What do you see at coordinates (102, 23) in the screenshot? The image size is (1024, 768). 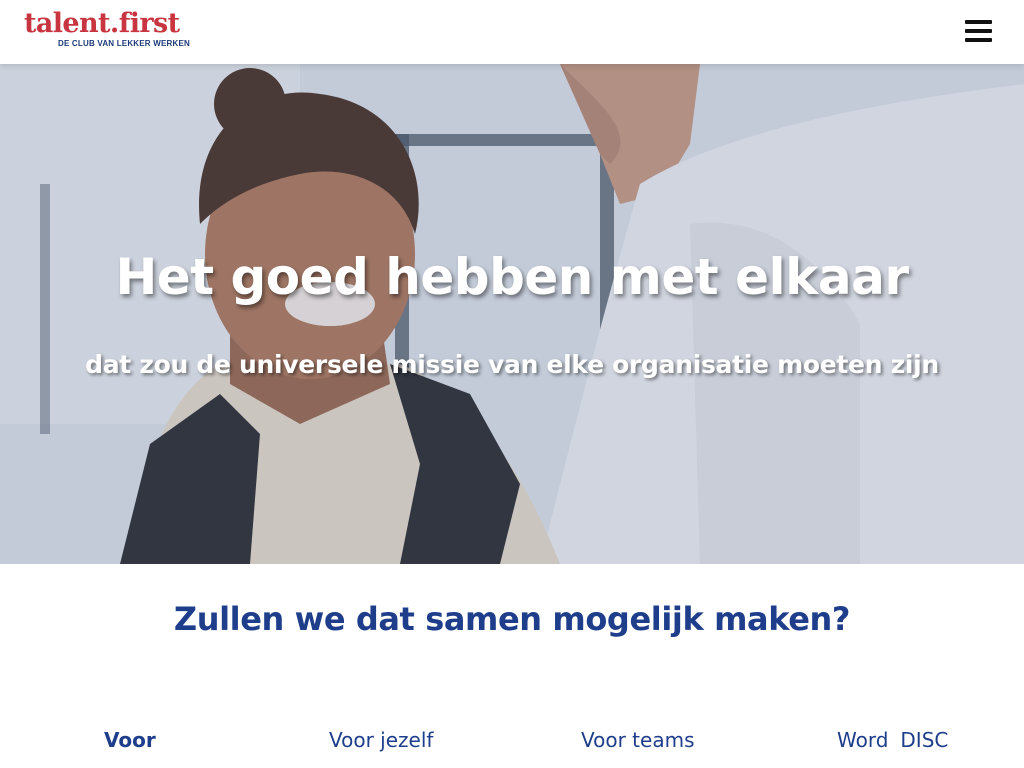 I see `logo-wordmark: talent.first` at bounding box center [102, 23].